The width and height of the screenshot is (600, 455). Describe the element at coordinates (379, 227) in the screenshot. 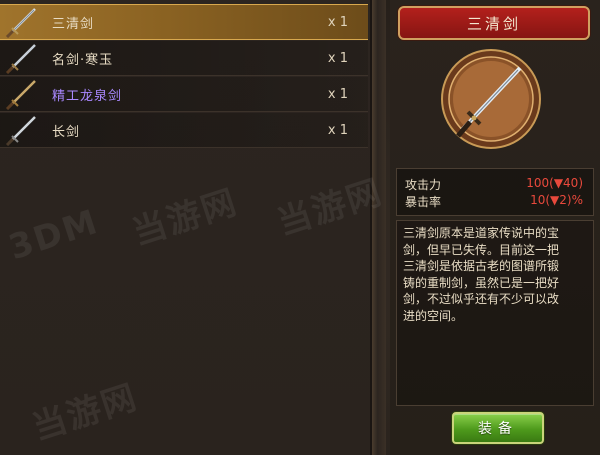

I see `panel-divider` at that location.